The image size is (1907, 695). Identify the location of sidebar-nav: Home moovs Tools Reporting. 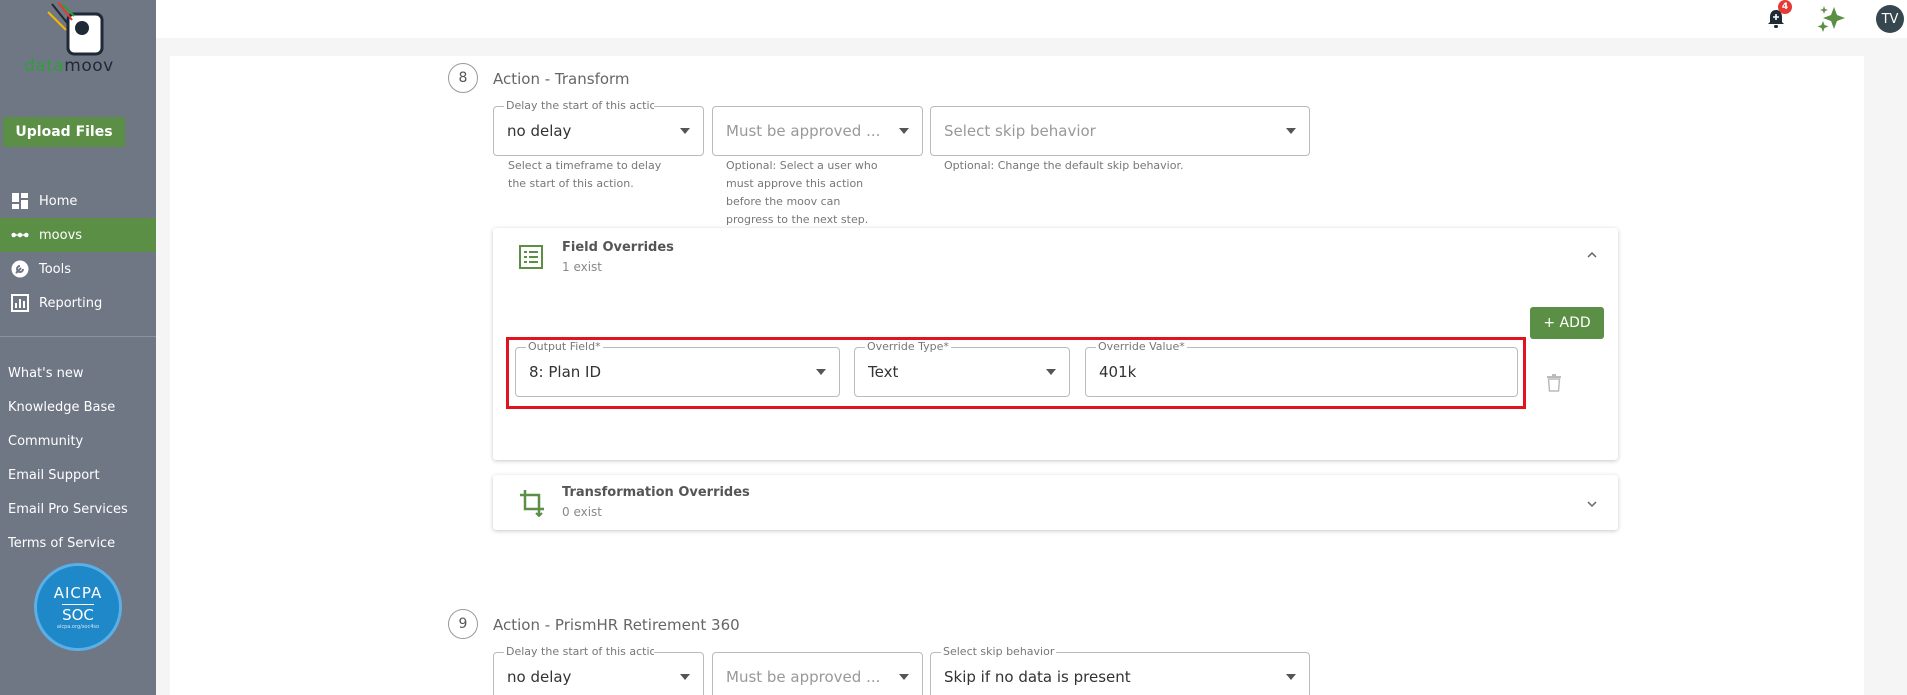
(78, 252).